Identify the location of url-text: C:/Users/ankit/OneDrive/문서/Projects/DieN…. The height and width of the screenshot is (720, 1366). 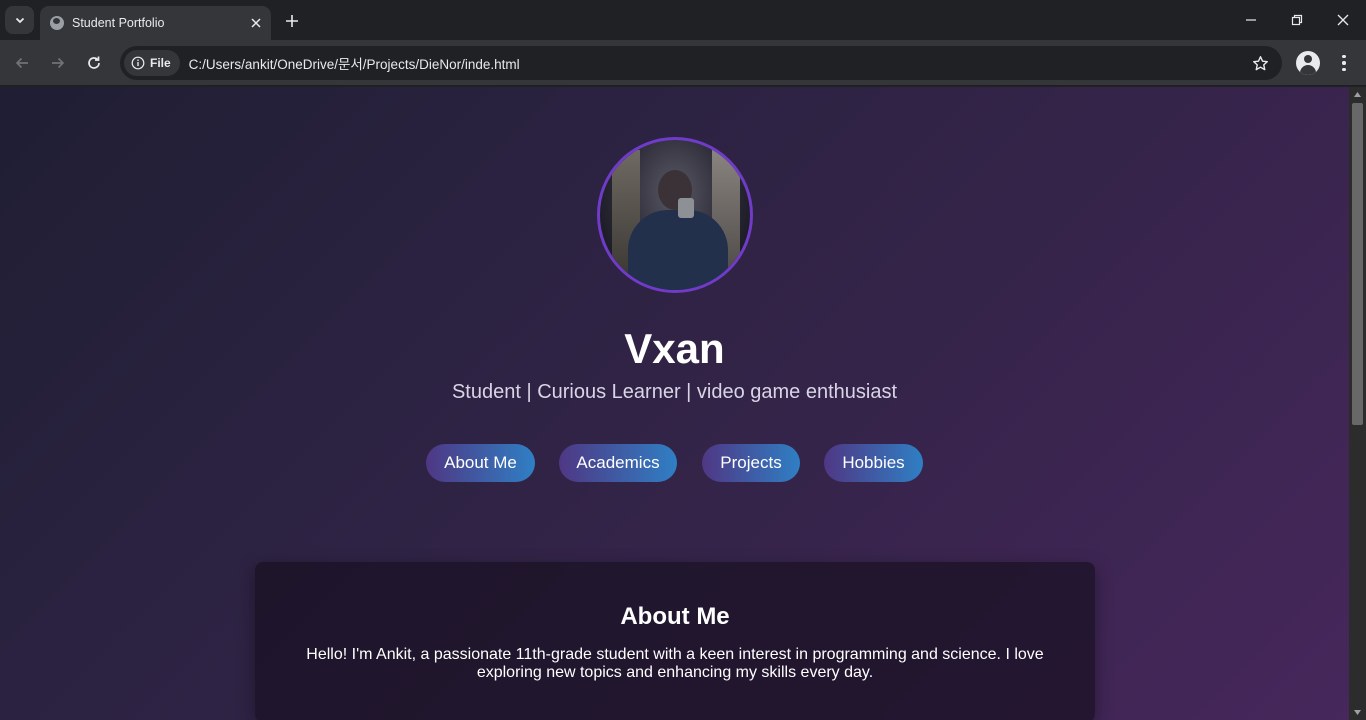
(354, 63).